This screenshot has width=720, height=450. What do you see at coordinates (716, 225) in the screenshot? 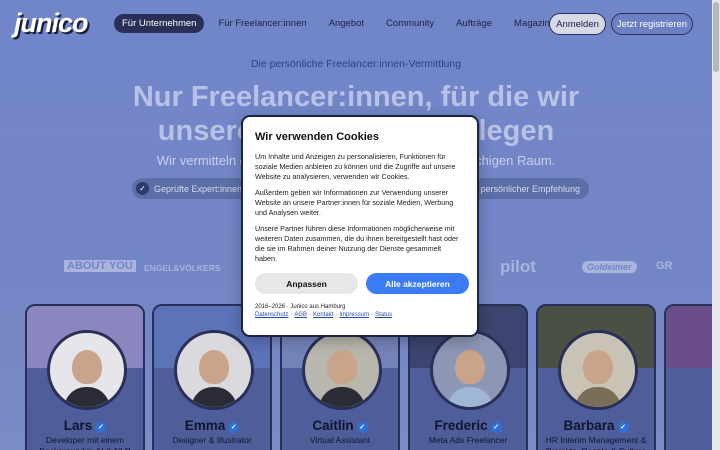
I see `page-scrollbar` at bounding box center [716, 225].